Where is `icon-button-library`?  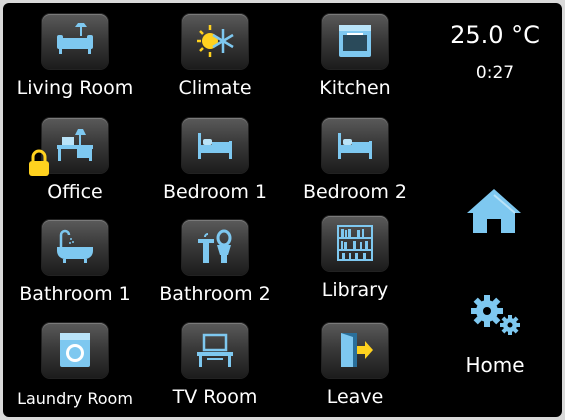
icon-button-library is located at coordinates (355, 243).